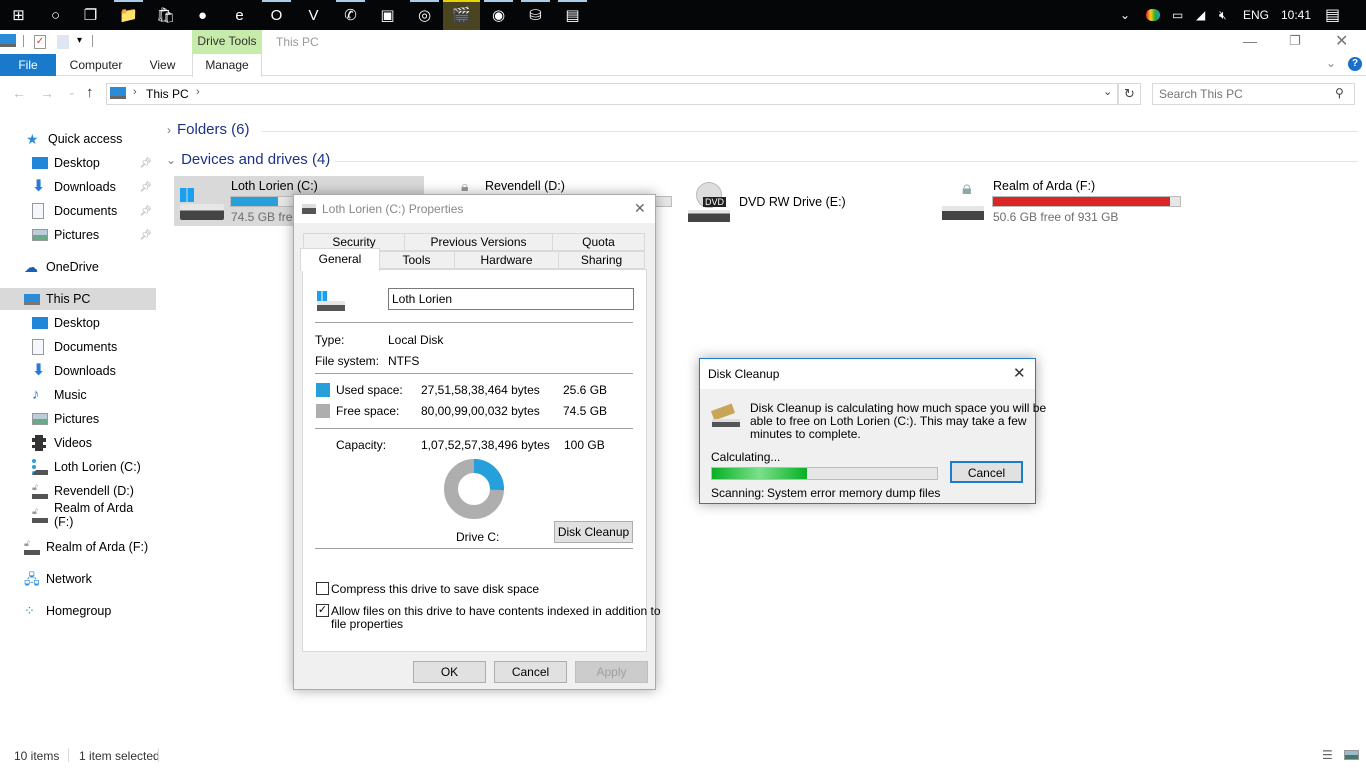 The image size is (1366, 768). Describe the element at coordinates (78, 347) in the screenshot. I see `sidebar-item-pc-documents: Documents` at that location.